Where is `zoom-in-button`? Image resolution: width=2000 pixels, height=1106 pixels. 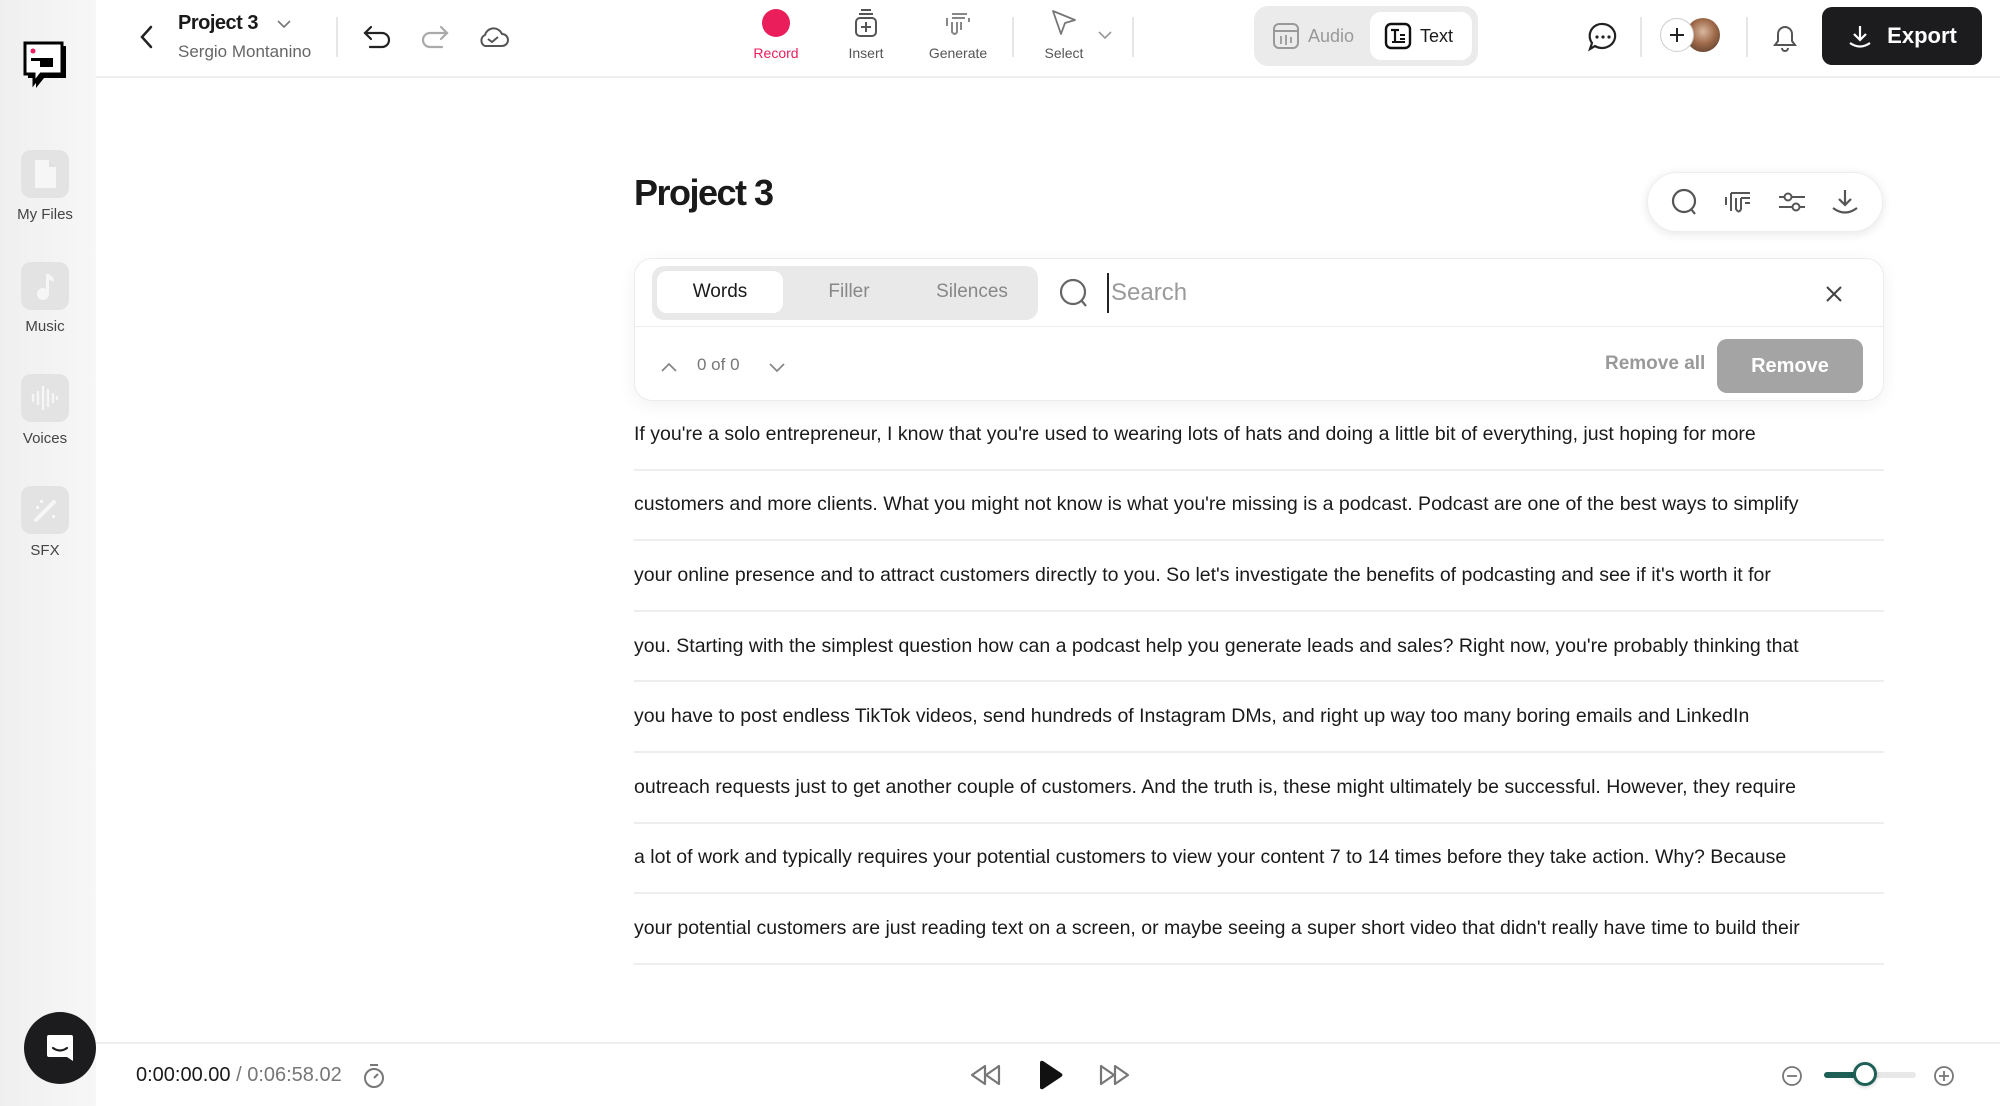
zoom-in-button is located at coordinates (1944, 1076).